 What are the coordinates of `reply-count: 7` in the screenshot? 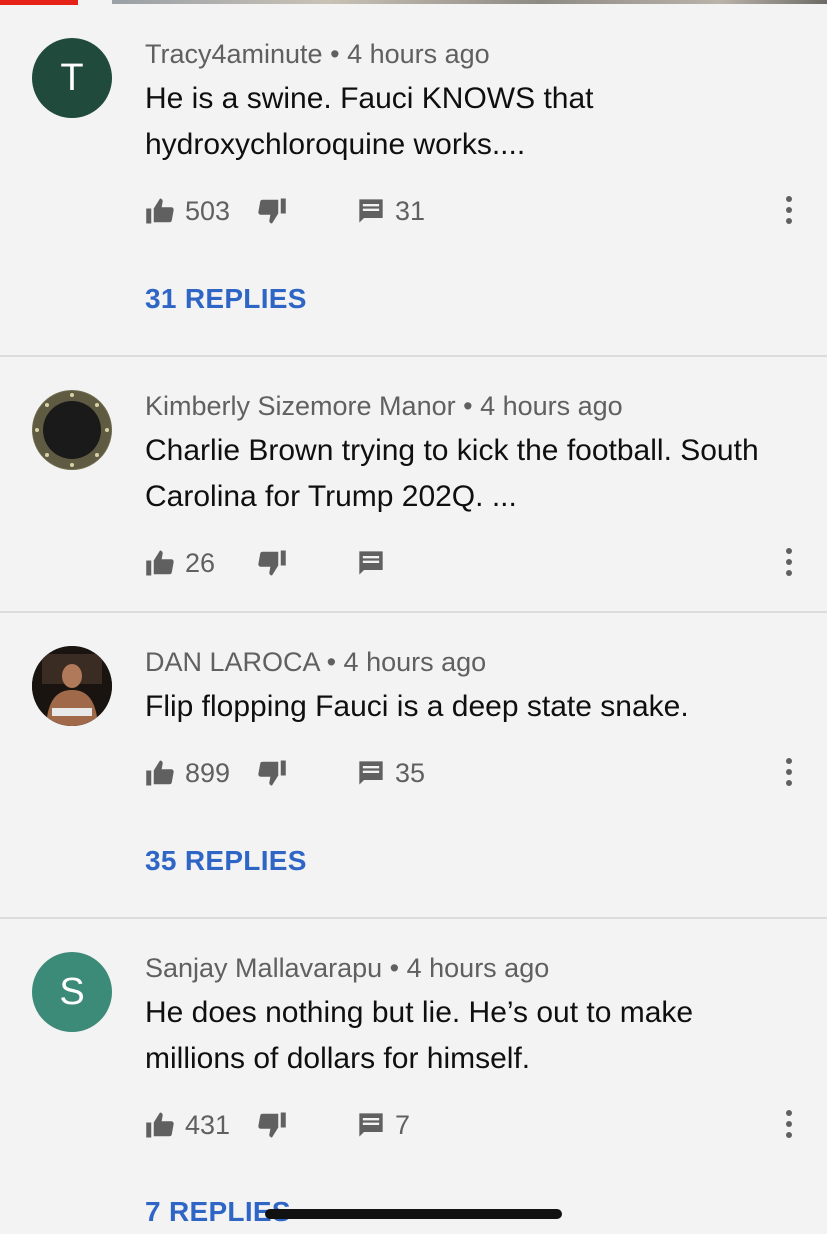 It's located at (403, 1124).